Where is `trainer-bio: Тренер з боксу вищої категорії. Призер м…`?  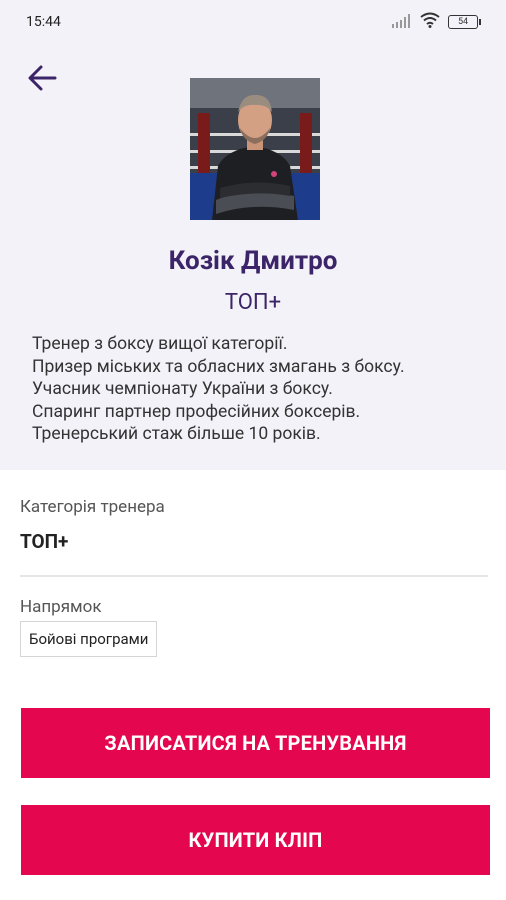 trainer-bio: Тренер з боксу вищої категорії. Призер м… is located at coordinates (262, 389).